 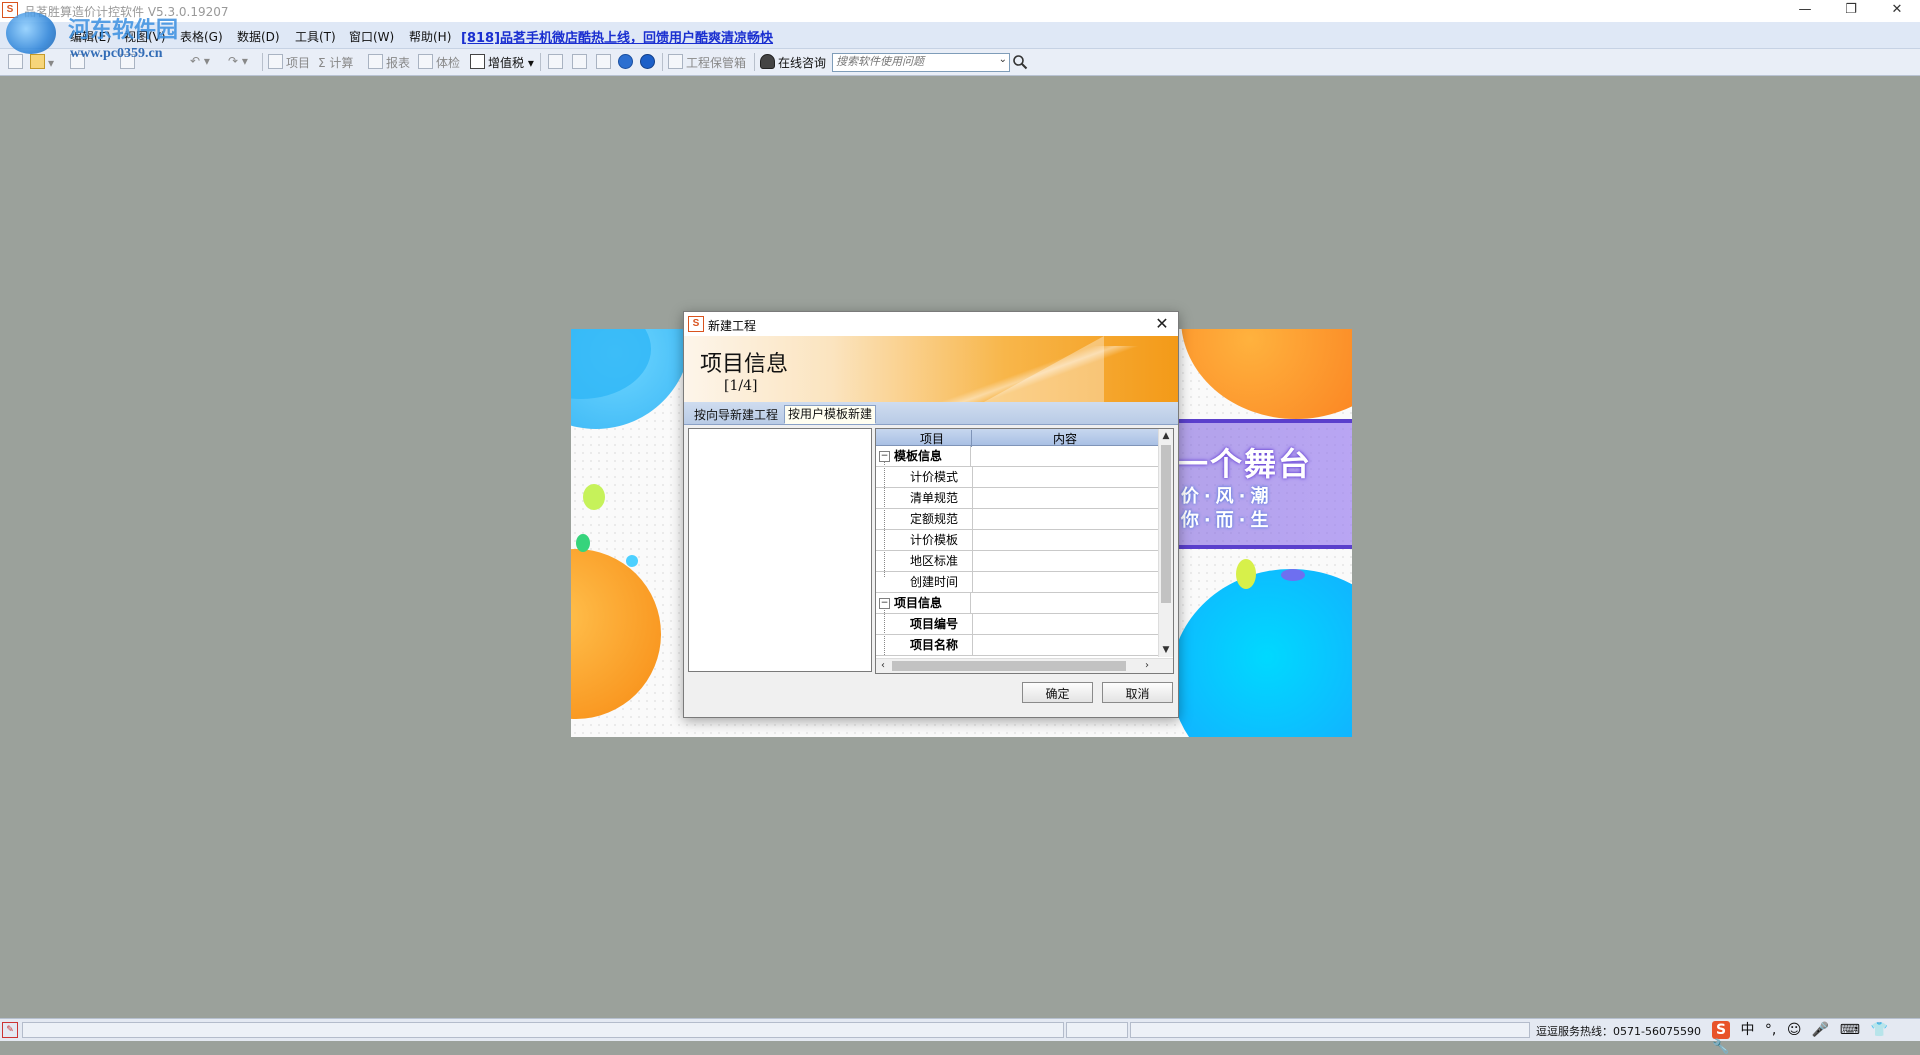 What do you see at coordinates (932, 456) in the screenshot?
I see `group-label: 模板信息` at bounding box center [932, 456].